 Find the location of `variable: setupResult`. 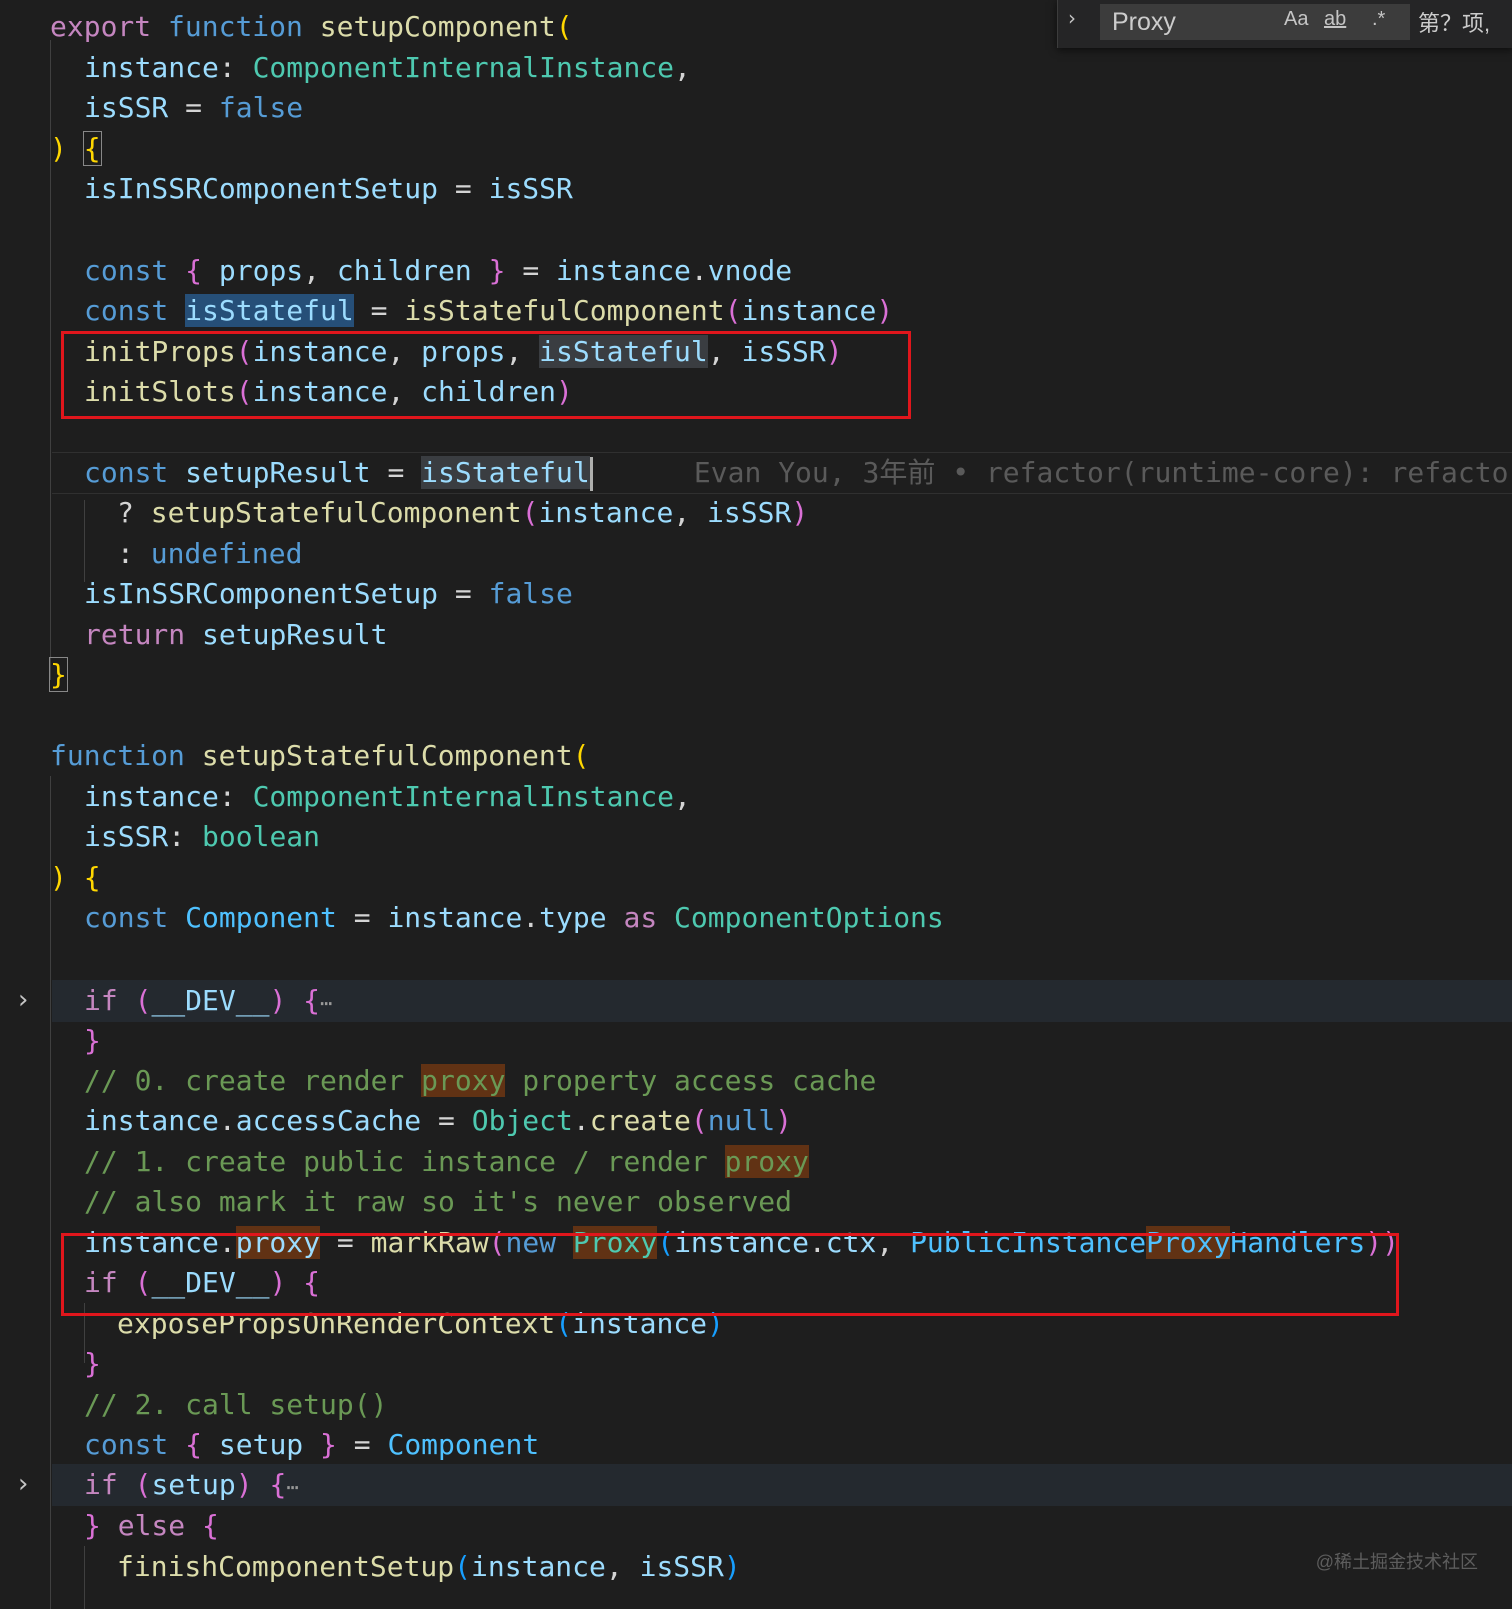

variable: setupResult is located at coordinates (278, 472).